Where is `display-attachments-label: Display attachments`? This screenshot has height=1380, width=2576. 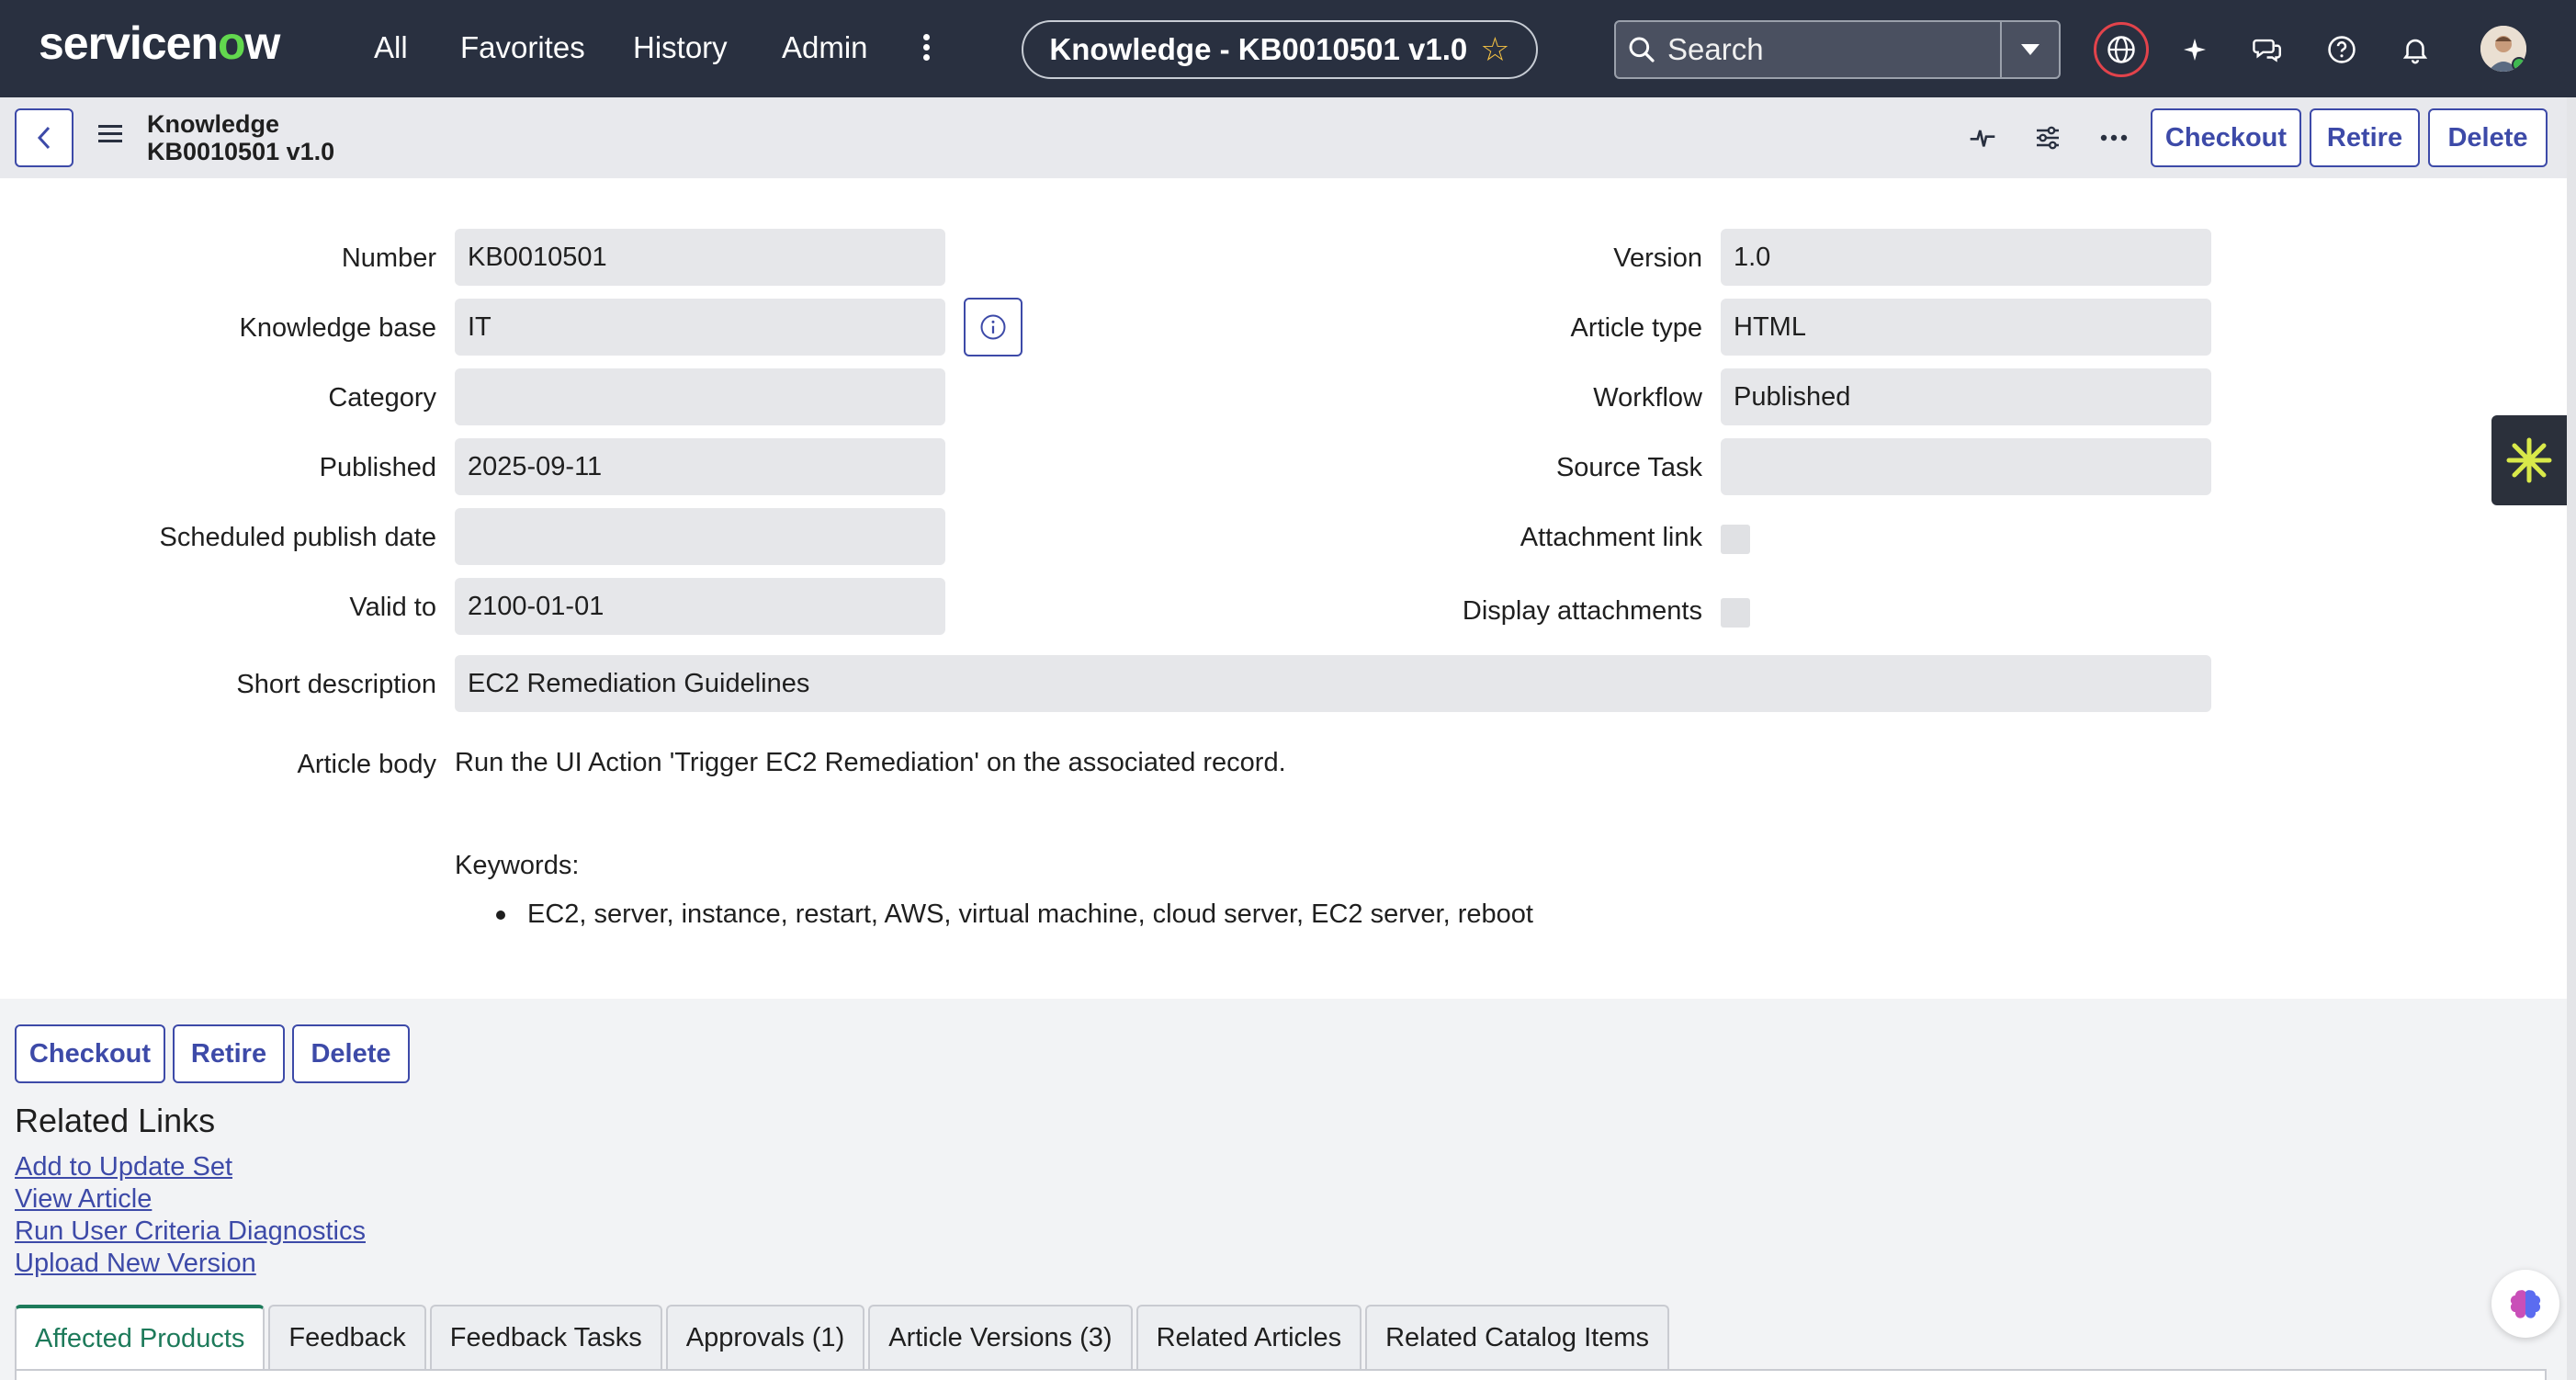 display-attachments-label: Display attachments is located at coordinates (1582, 611).